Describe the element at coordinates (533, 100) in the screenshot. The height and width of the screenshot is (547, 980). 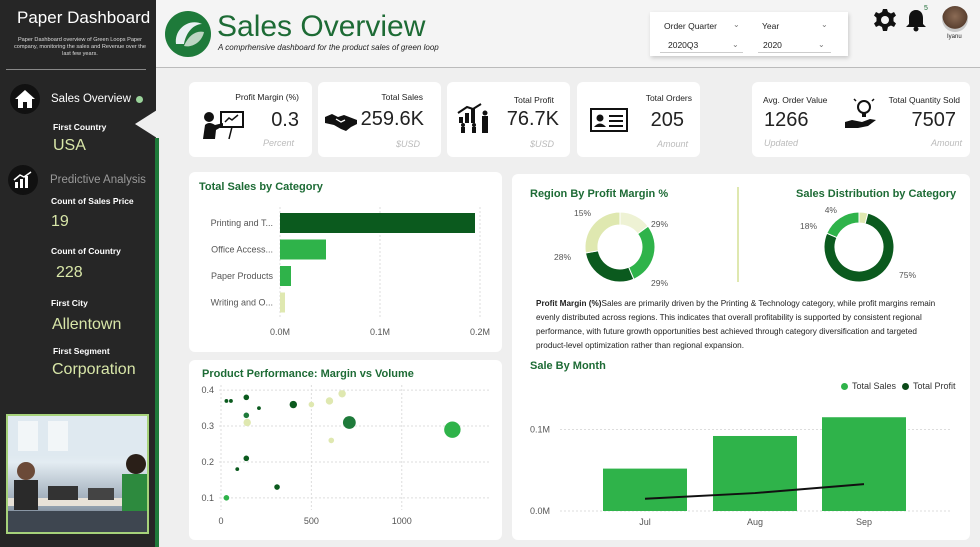
I see `kpi-label: Total Profit` at that location.